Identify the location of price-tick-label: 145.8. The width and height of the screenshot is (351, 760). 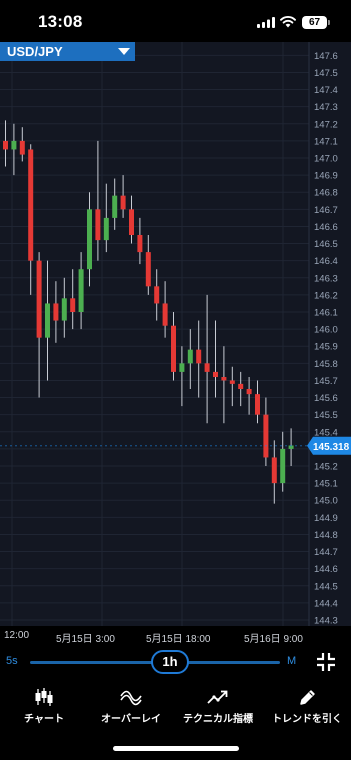
(326, 364).